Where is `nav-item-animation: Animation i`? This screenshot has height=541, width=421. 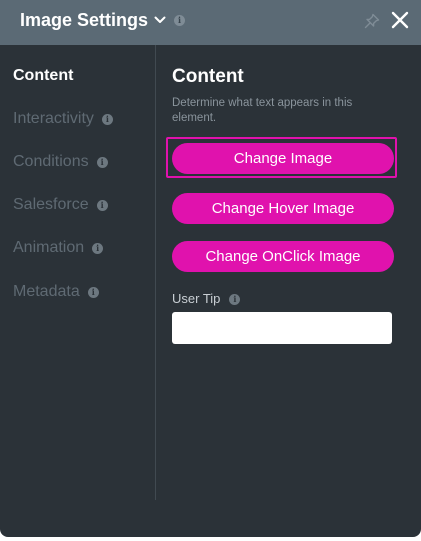
nav-item-animation: Animation i is located at coordinates (58, 248).